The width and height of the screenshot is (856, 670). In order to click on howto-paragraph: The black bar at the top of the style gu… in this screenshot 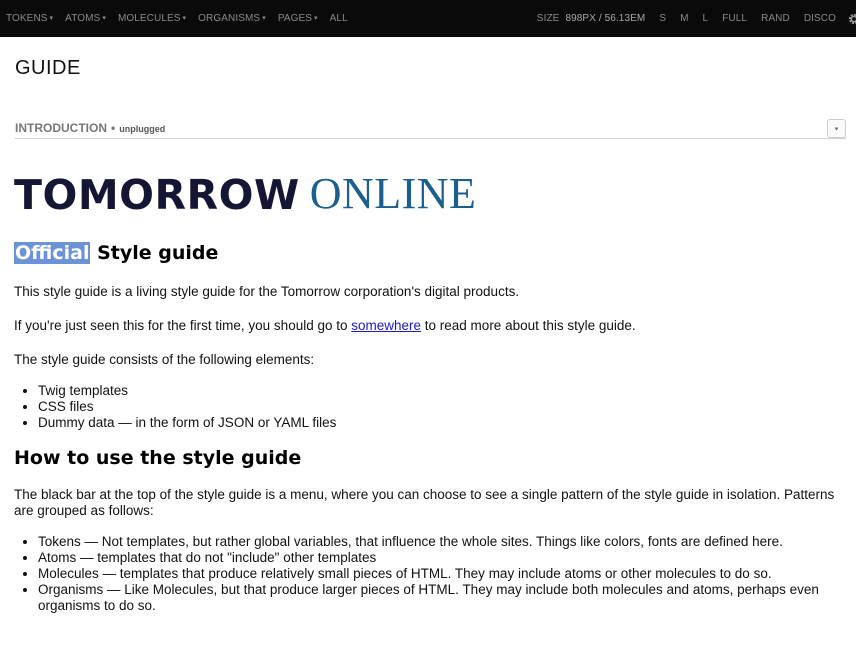, I will do `click(424, 502)`.